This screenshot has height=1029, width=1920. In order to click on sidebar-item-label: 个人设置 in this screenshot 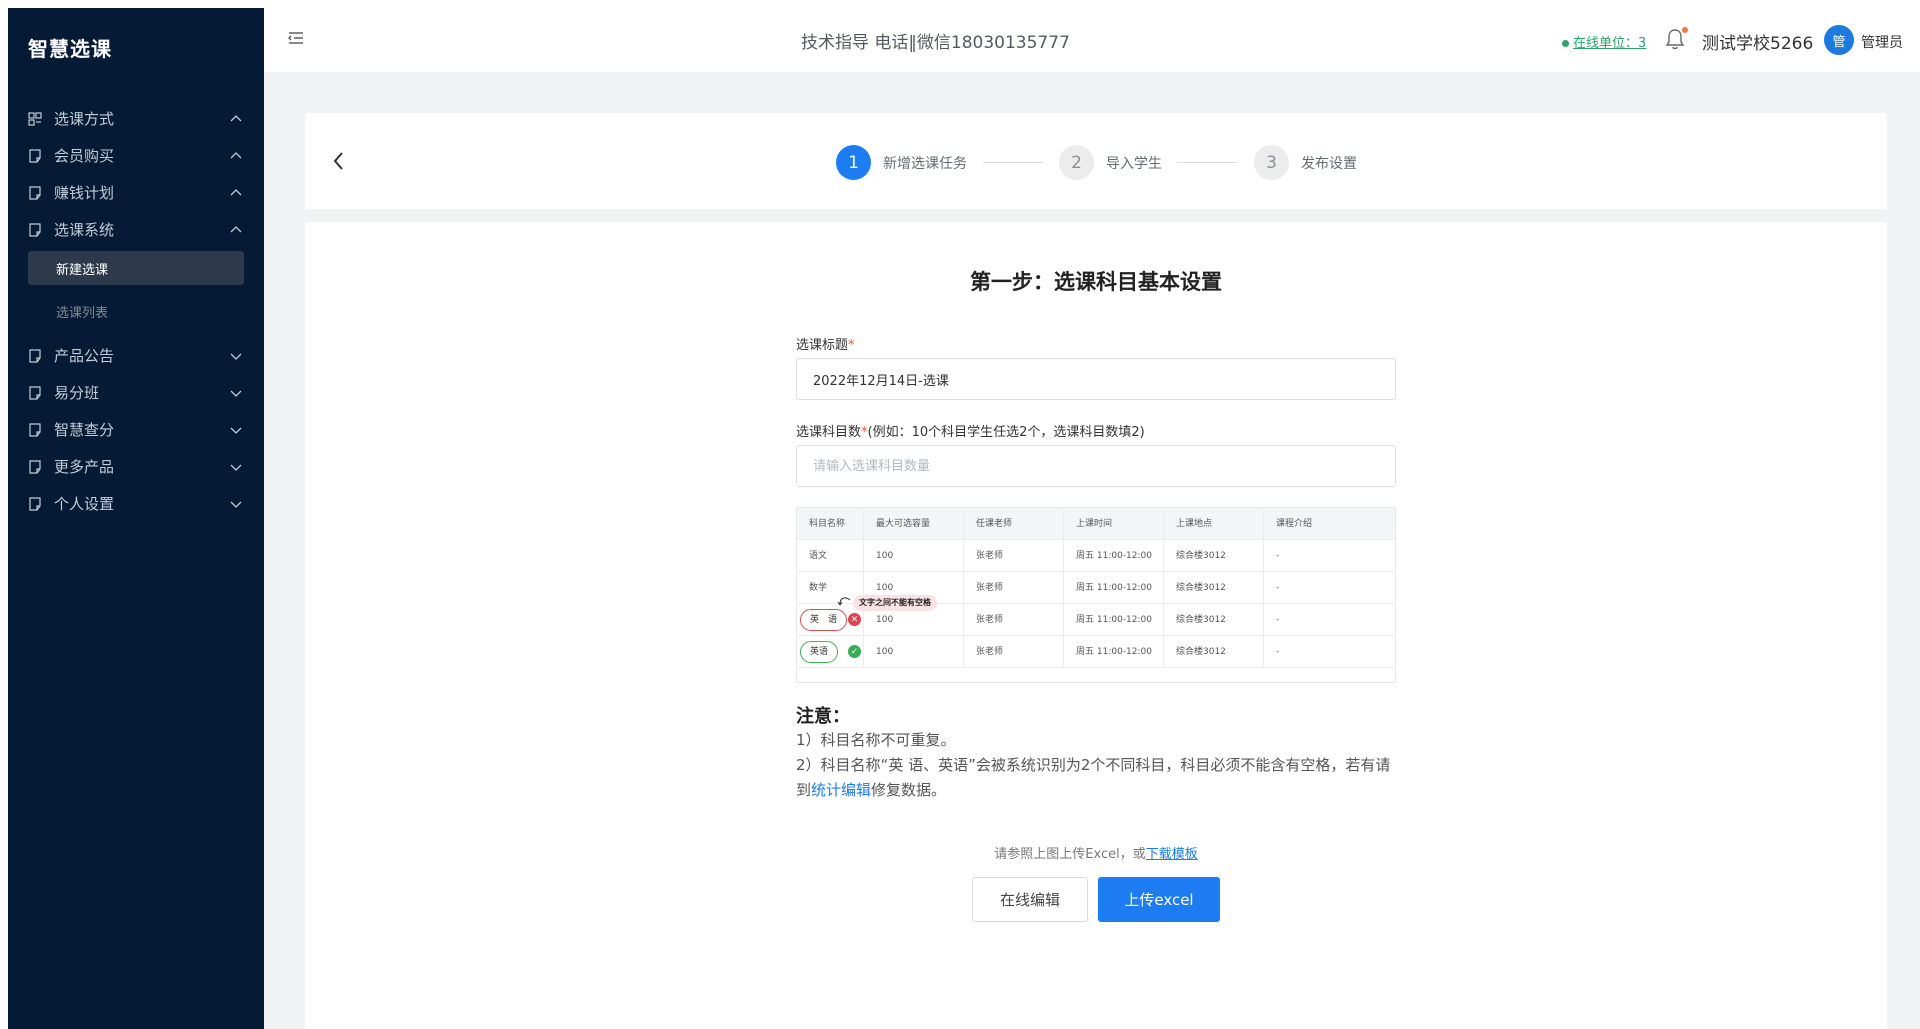, I will do `click(84, 504)`.